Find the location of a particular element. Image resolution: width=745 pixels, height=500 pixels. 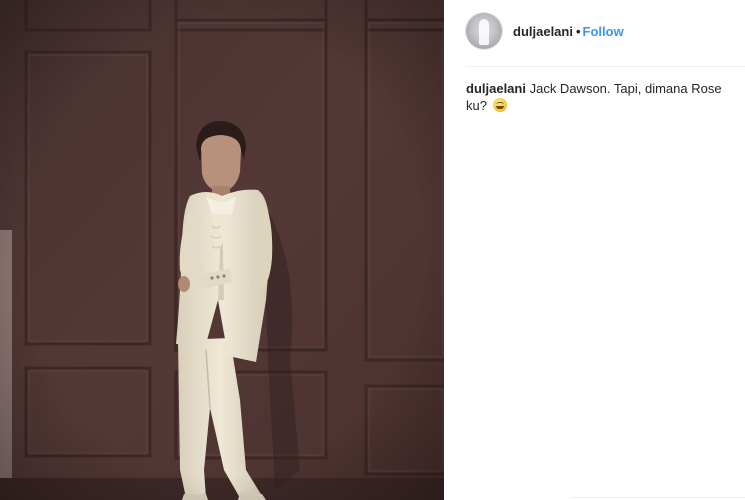

comments-divider is located at coordinates (657, 497).